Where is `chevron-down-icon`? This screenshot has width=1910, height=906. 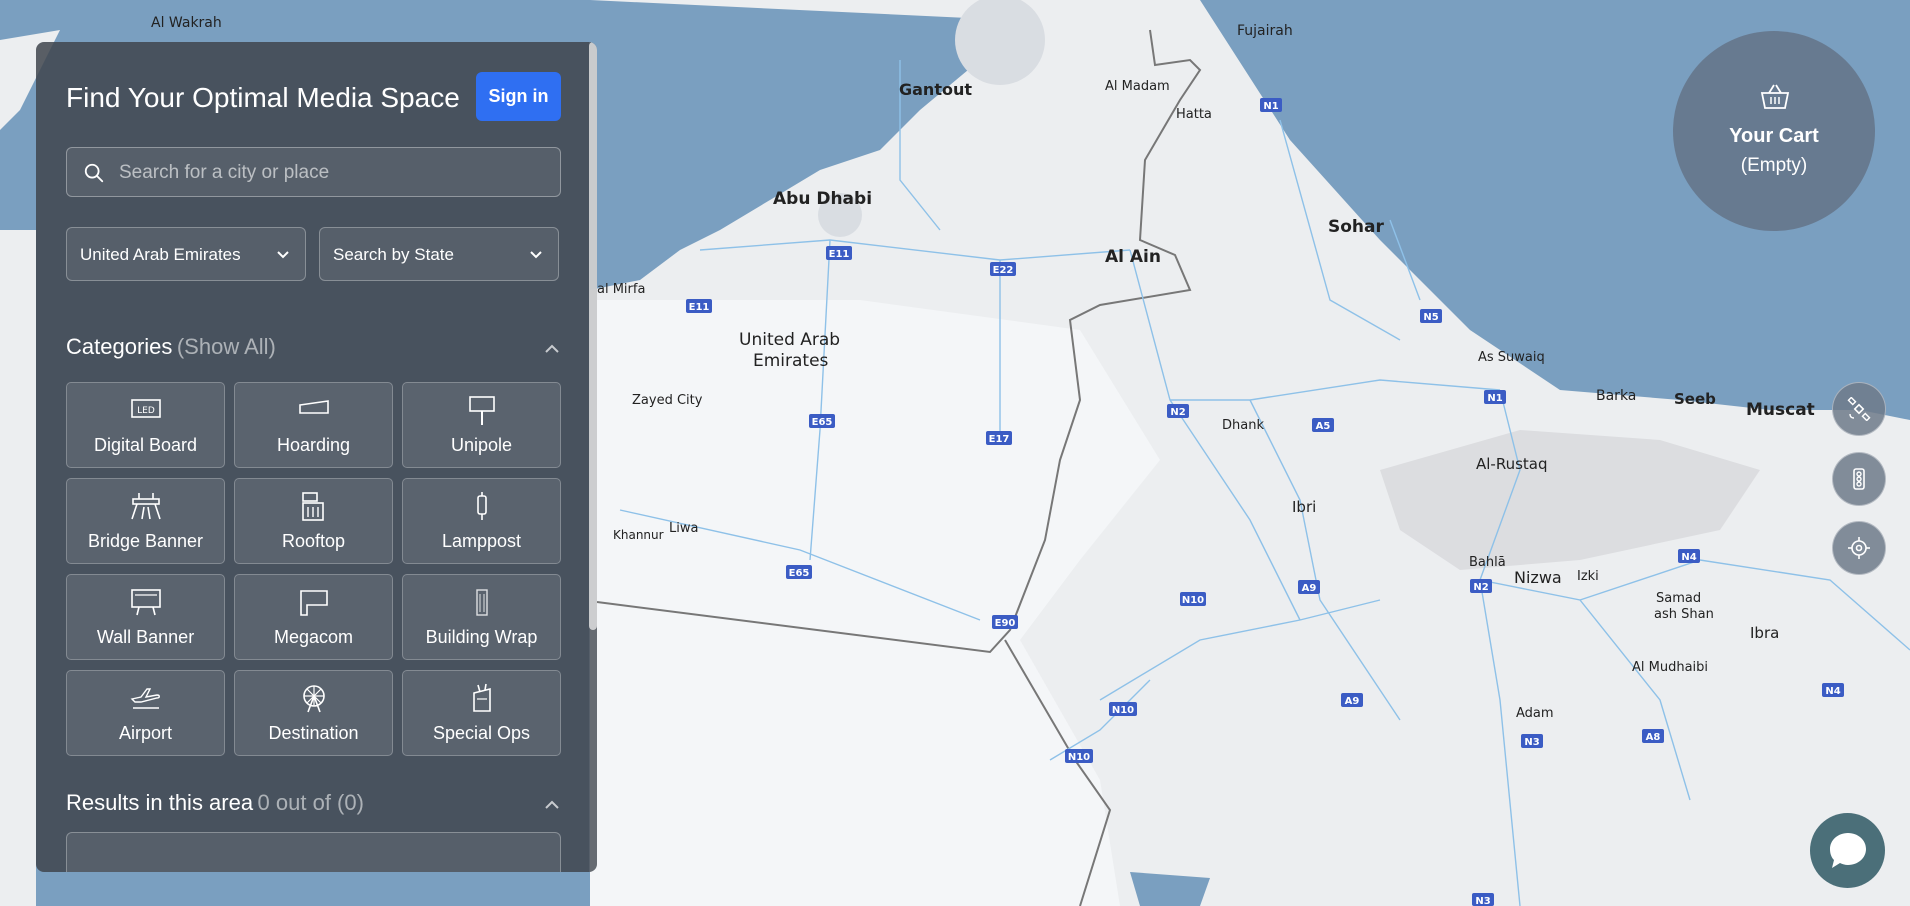
chevron-down-icon is located at coordinates (536, 255).